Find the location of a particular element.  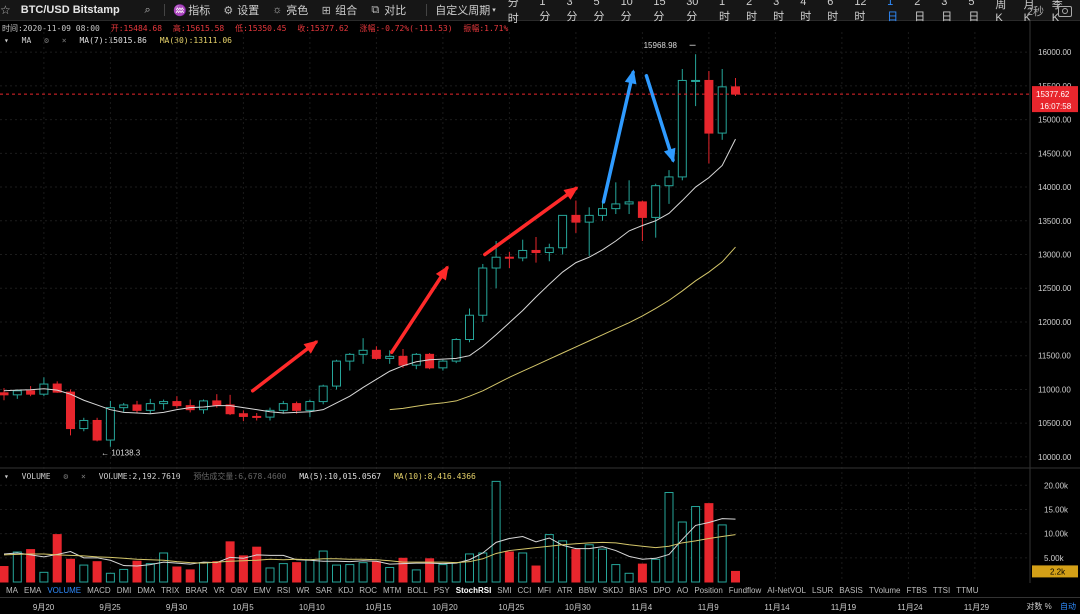

indicator-tab: SMI is located at coordinates (504, 590).